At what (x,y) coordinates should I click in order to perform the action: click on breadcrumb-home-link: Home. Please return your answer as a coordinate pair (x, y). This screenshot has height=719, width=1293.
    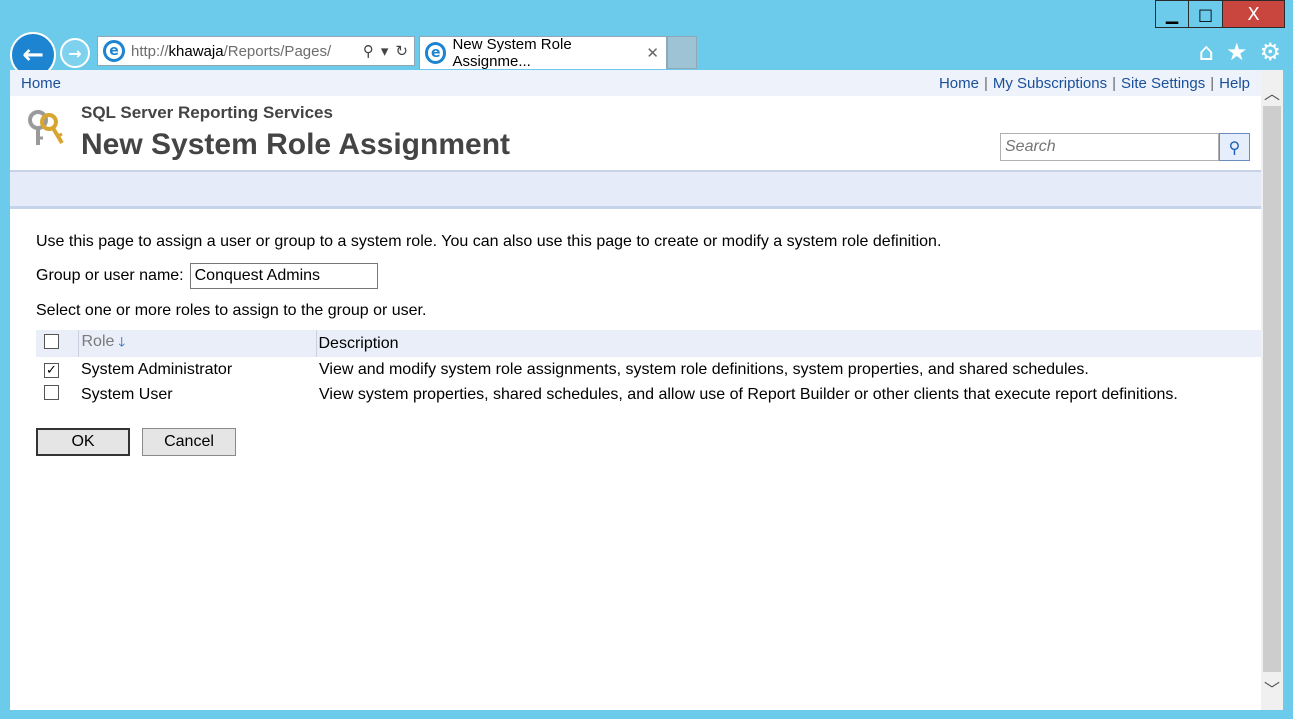
    Looking at the image, I should click on (41, 83).